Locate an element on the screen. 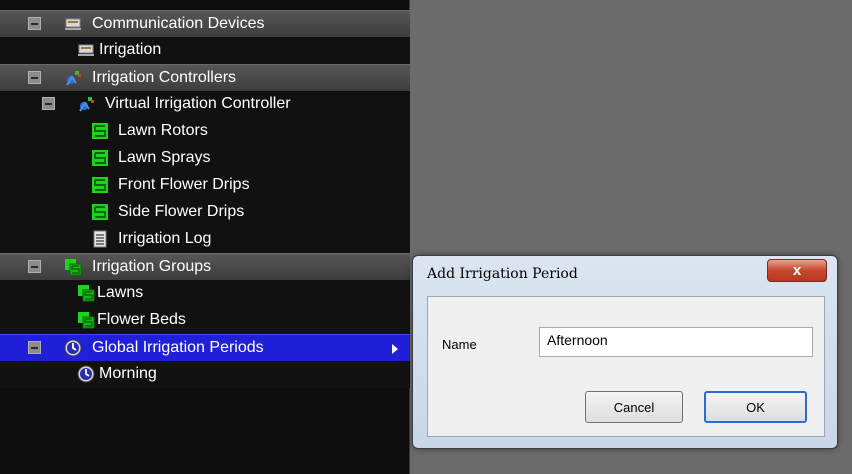 The width and height of the screenshot is (852, 474). close-button: x is located at coordinates (797, 270).